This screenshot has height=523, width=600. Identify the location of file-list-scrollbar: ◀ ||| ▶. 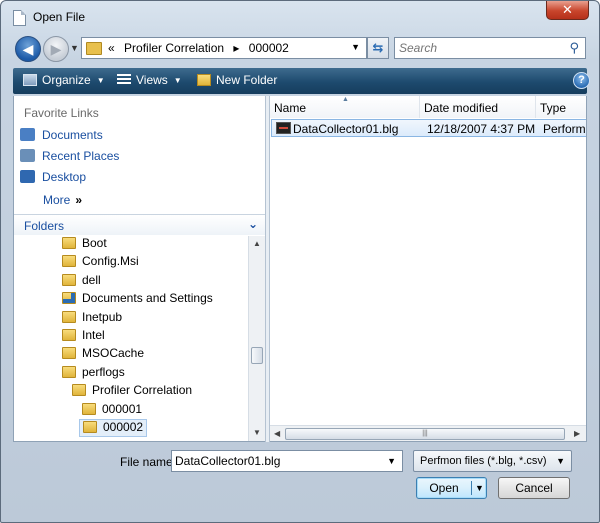
(428, 433).